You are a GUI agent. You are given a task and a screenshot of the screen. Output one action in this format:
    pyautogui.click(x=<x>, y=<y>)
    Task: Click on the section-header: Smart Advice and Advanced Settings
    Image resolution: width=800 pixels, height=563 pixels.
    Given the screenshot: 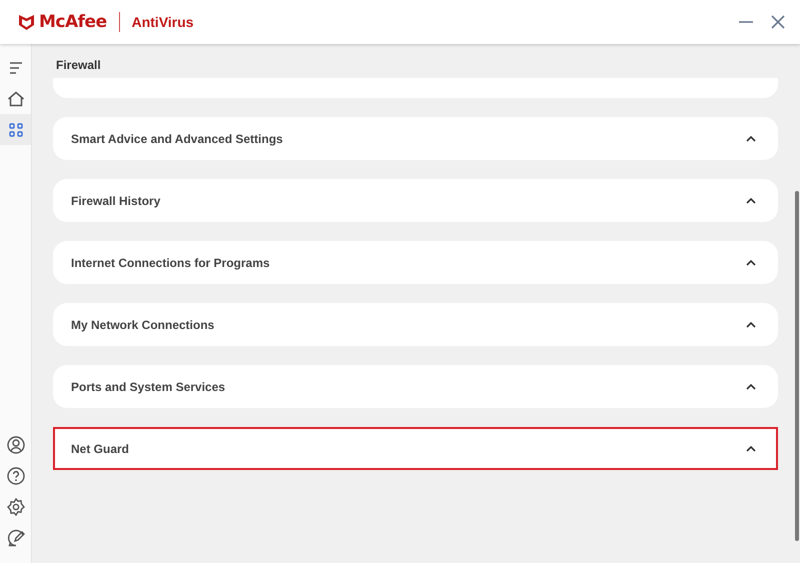 What is the action you would take?
    pyautogui.click(x=415, y=138)
    